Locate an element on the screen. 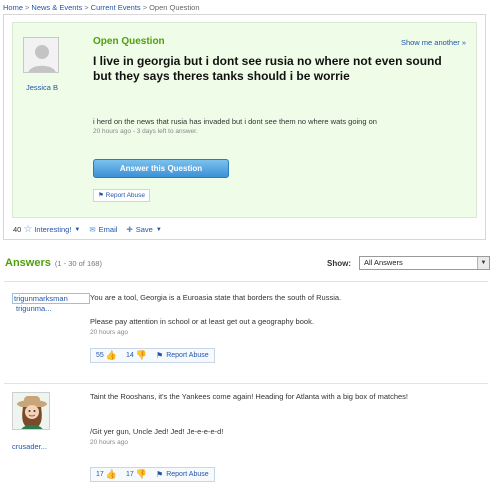 This screenshot has width=491, height=500. question-timestamp: 20 hours ago - 3 days left to answer. is located at coordinates (145, 131).